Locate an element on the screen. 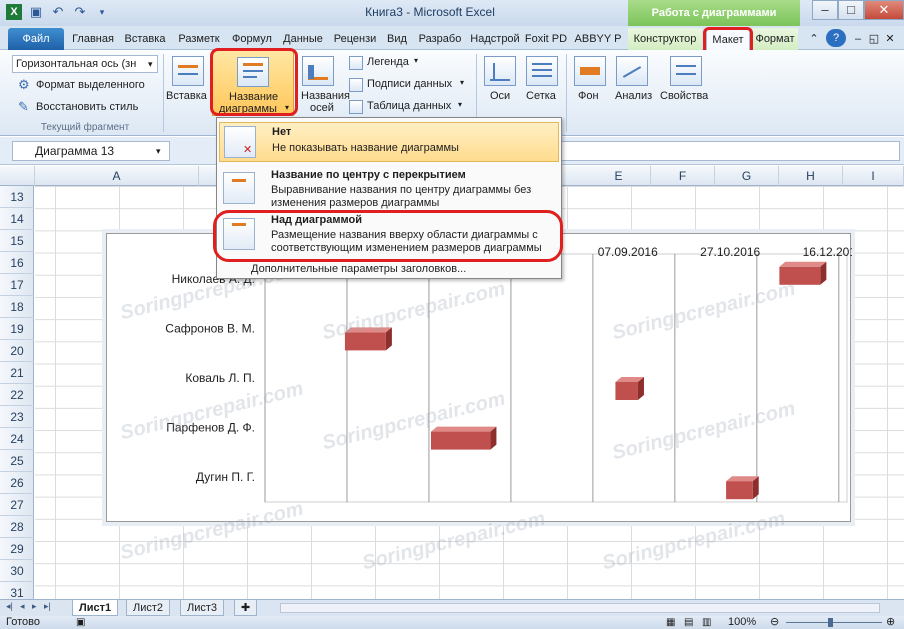  row-header: 30 is located at coordinates (17, 571).